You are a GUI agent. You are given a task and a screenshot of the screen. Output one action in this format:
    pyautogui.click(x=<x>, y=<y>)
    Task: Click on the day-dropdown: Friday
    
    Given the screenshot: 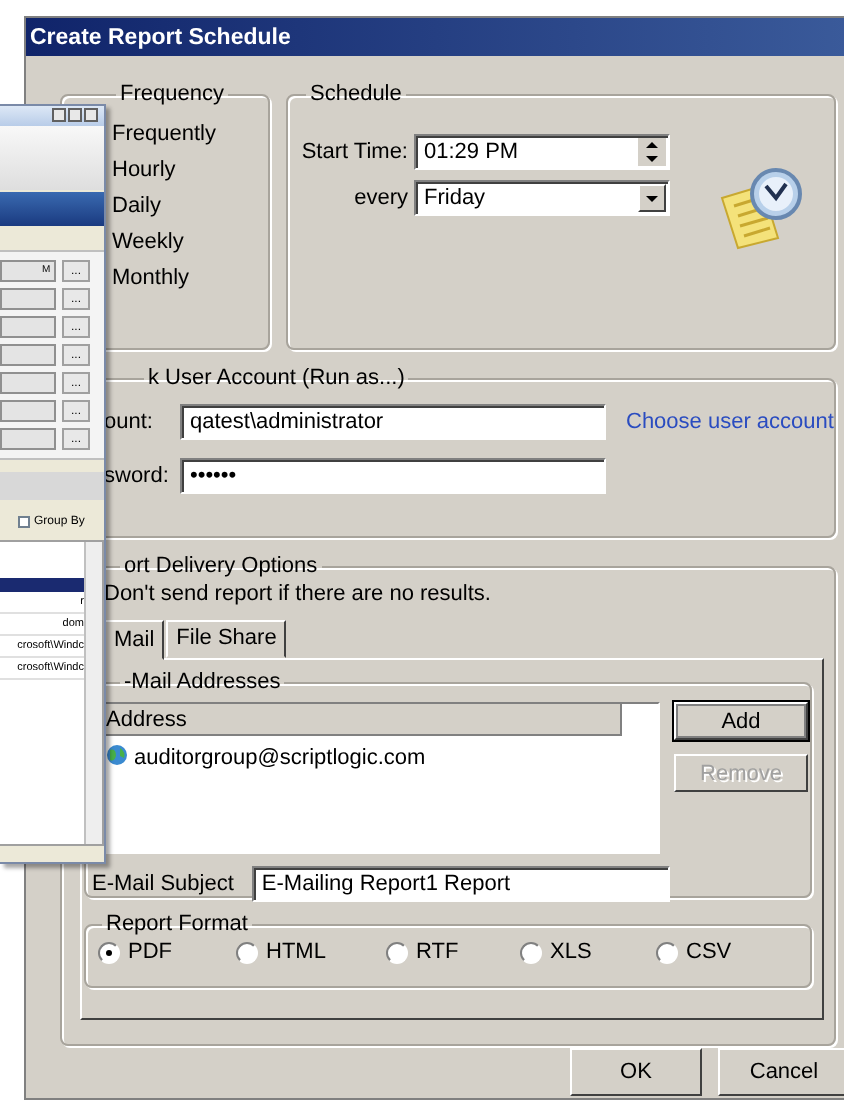 What is the action you would take?
    pyautogui.click(x=542, y=198)
    